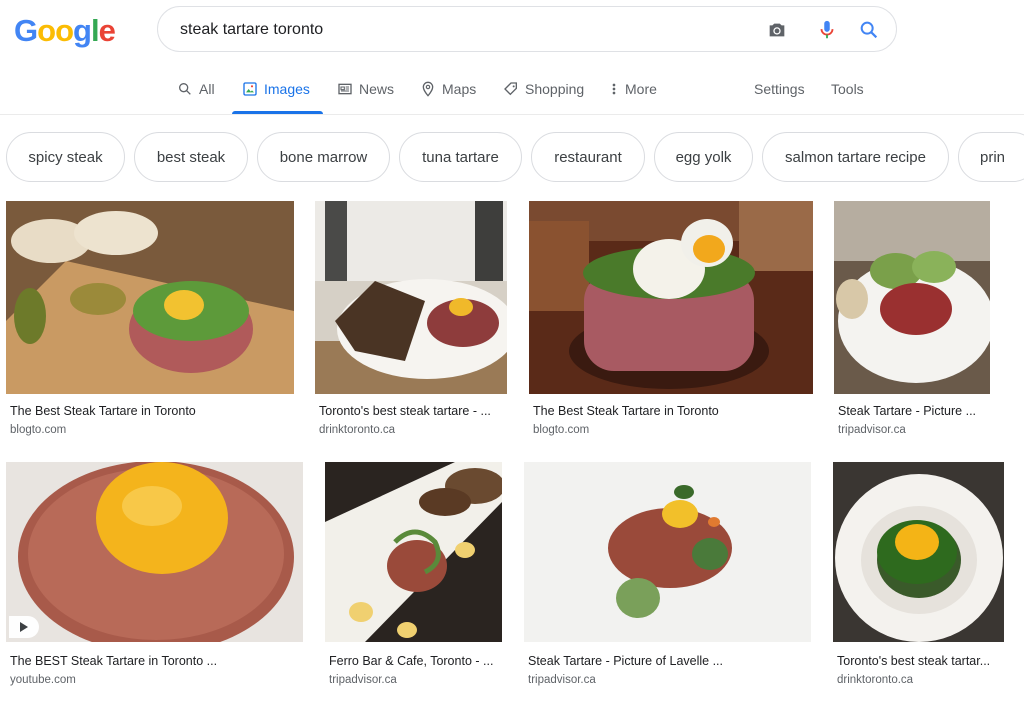  Describe the element at coordinates (250, 89) in the screenshot. I see `image-icon` at that location.